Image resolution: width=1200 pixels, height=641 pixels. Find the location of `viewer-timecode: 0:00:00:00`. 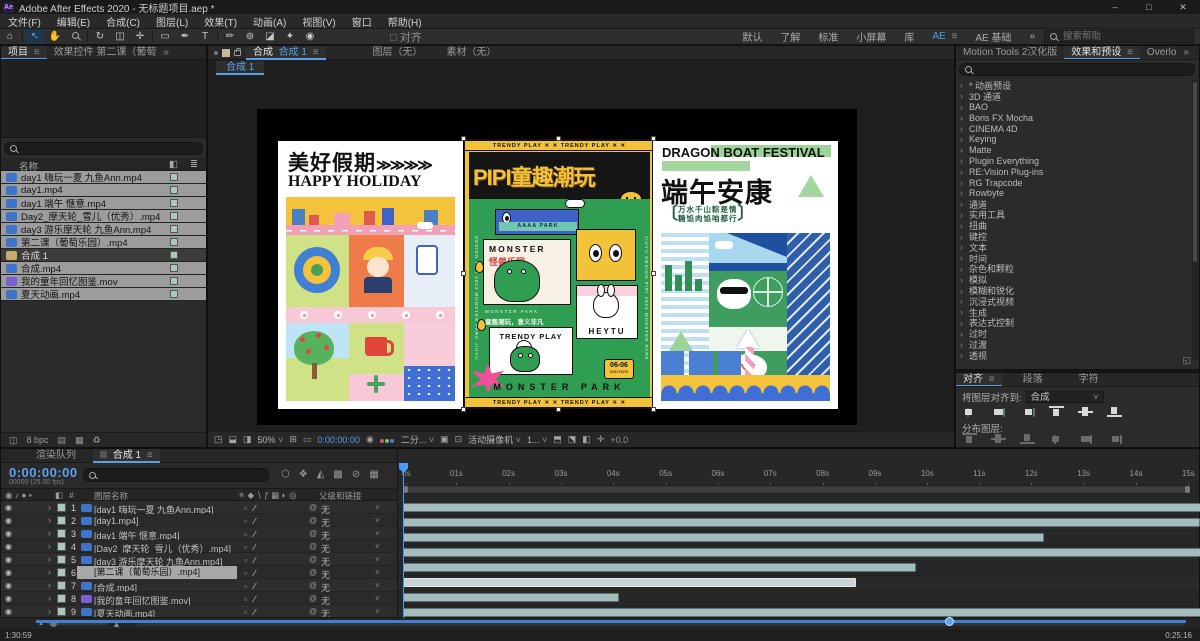

viewer-timecode: 0:00:00:00 is located at coordinates (338, 440).